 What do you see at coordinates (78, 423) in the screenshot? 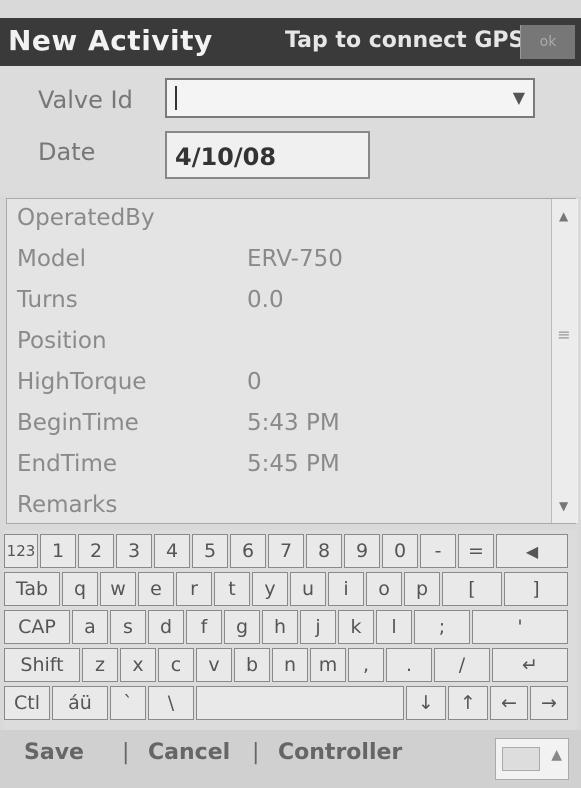
I see `row-name: BeginTime` at bounding box center [78, 423].